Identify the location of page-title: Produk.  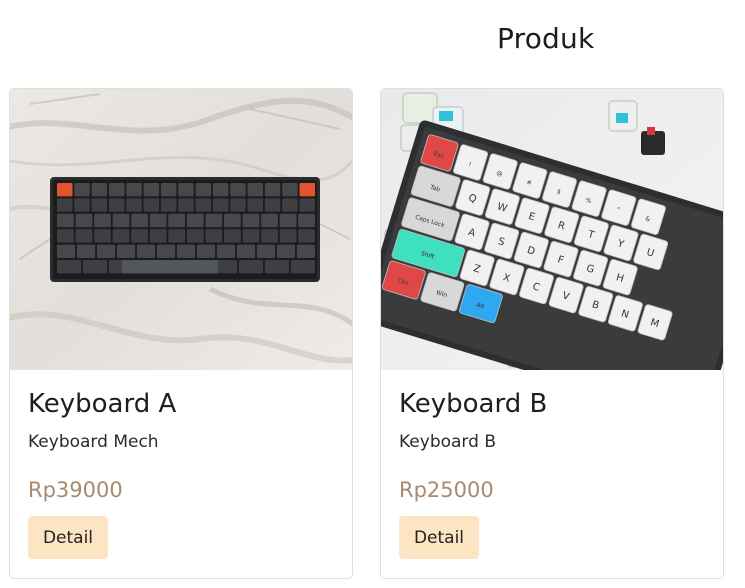
(546, 38).